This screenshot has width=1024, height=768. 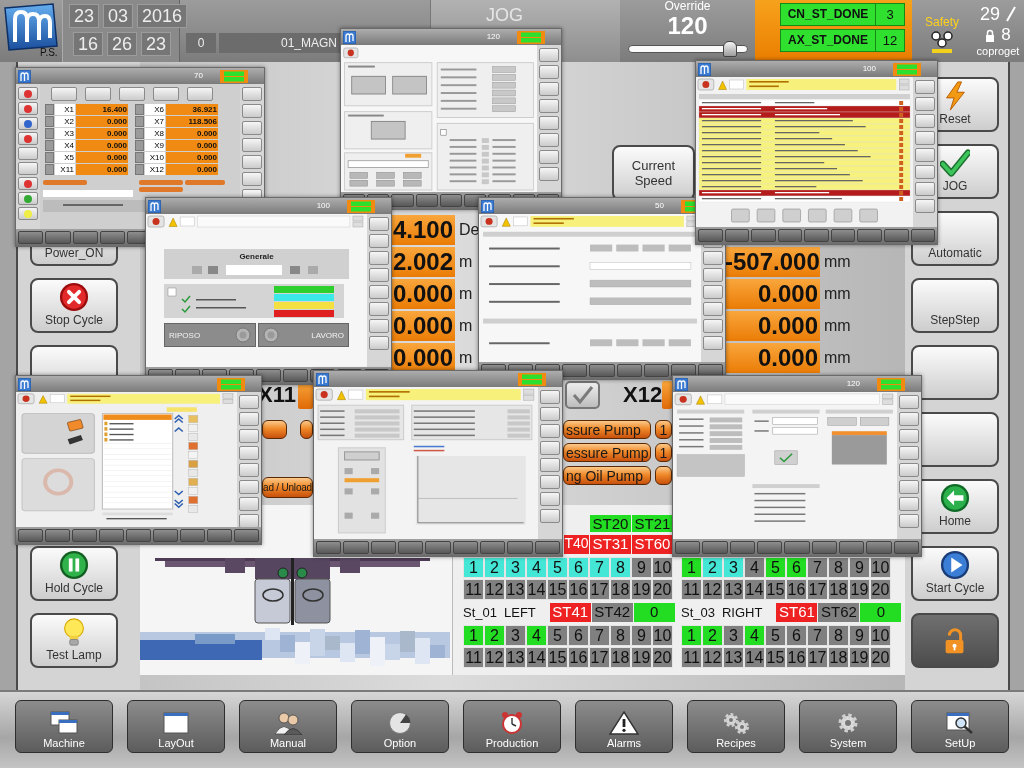 I want to click on program-name-field: 01_MAGN, so click(x=279, y=43).